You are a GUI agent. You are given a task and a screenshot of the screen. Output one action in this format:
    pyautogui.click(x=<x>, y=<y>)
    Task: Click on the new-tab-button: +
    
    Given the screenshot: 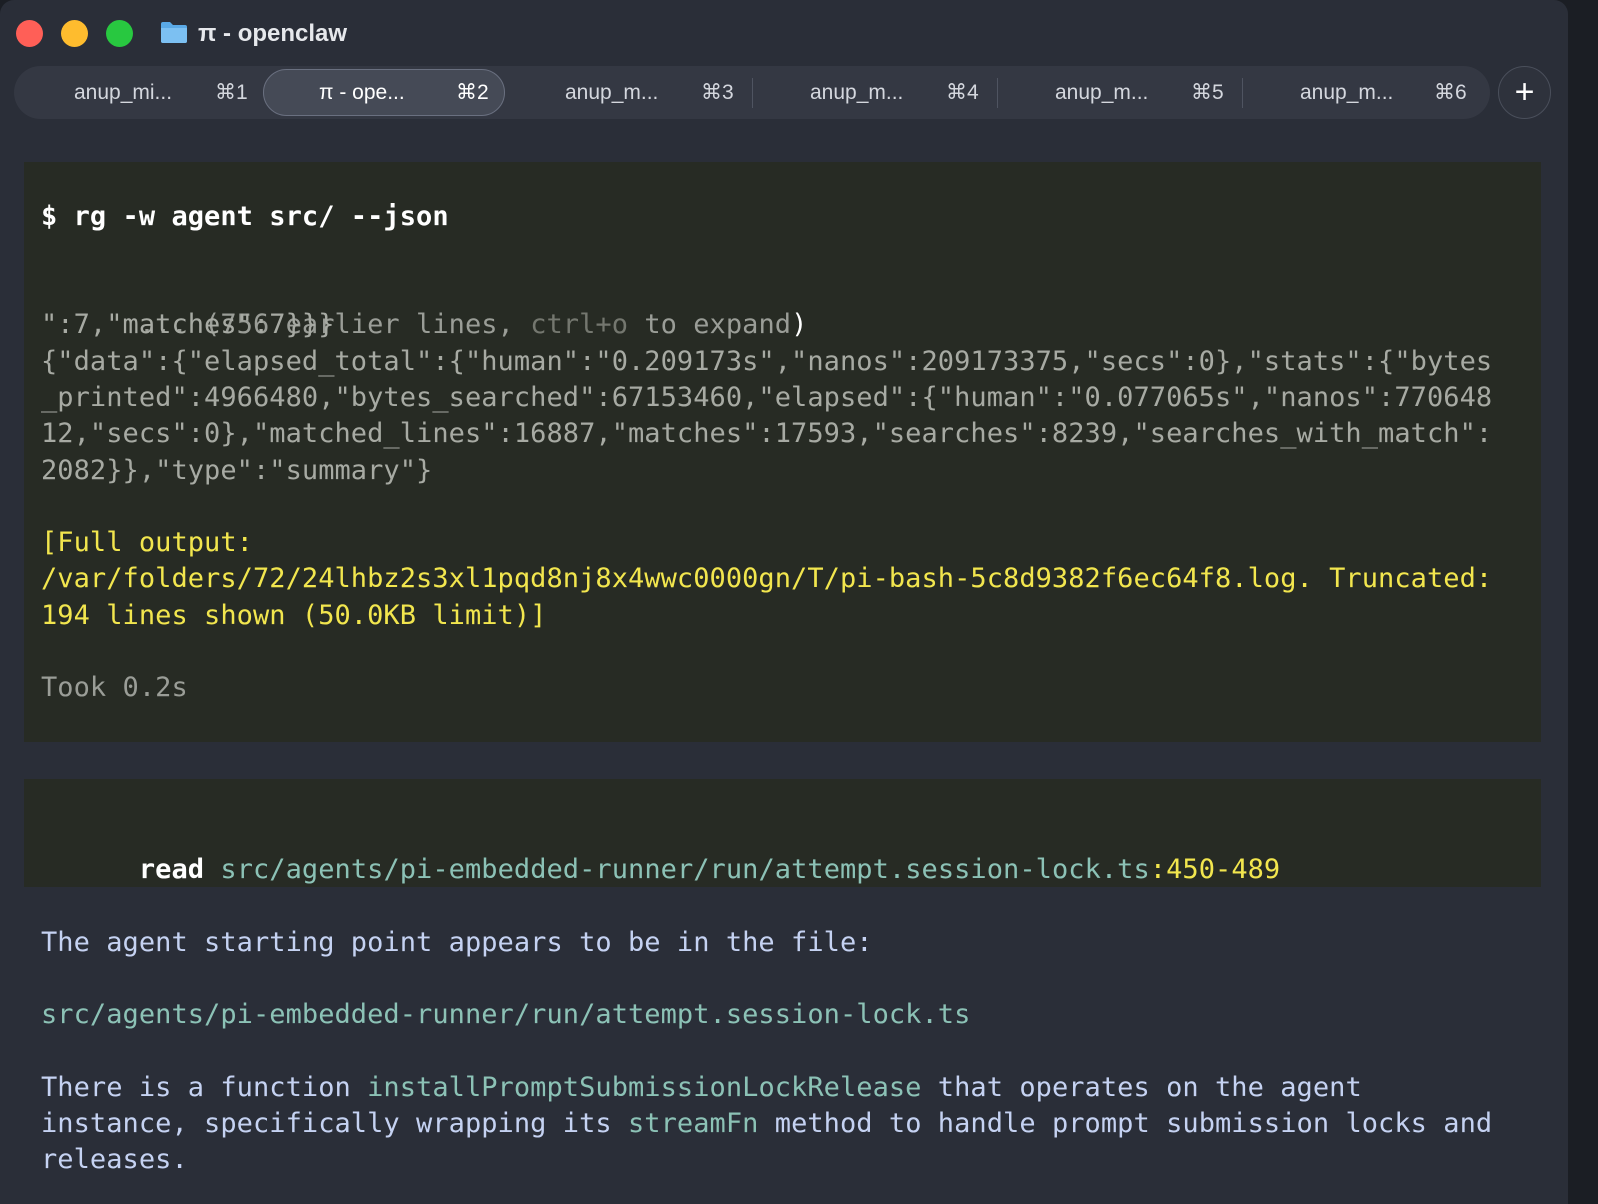 What is the action you would take?
    pyautogui.click(x=1524, y=92)
    